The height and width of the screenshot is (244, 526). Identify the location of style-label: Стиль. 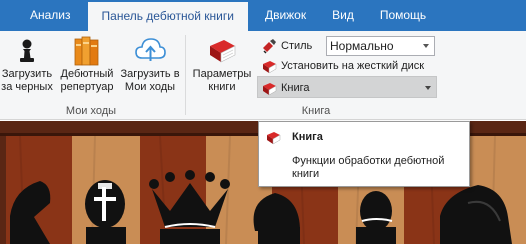
(297, 45).